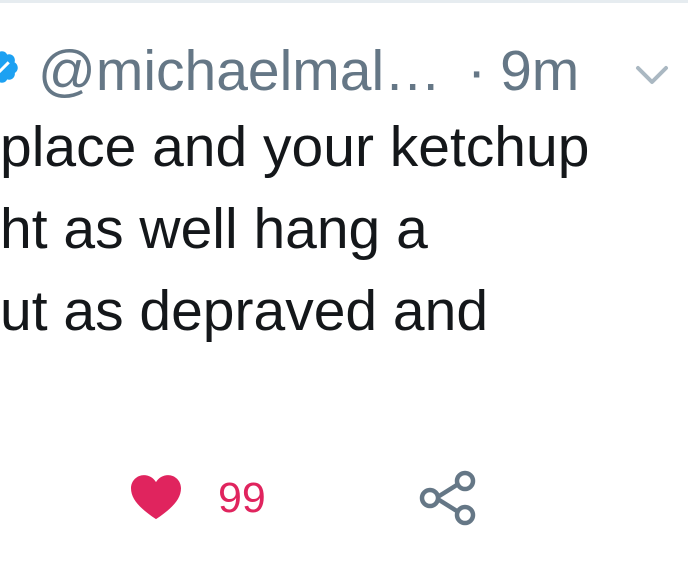  I want to click on tweet-text-line: place and your ketchup, so click(295, 147).